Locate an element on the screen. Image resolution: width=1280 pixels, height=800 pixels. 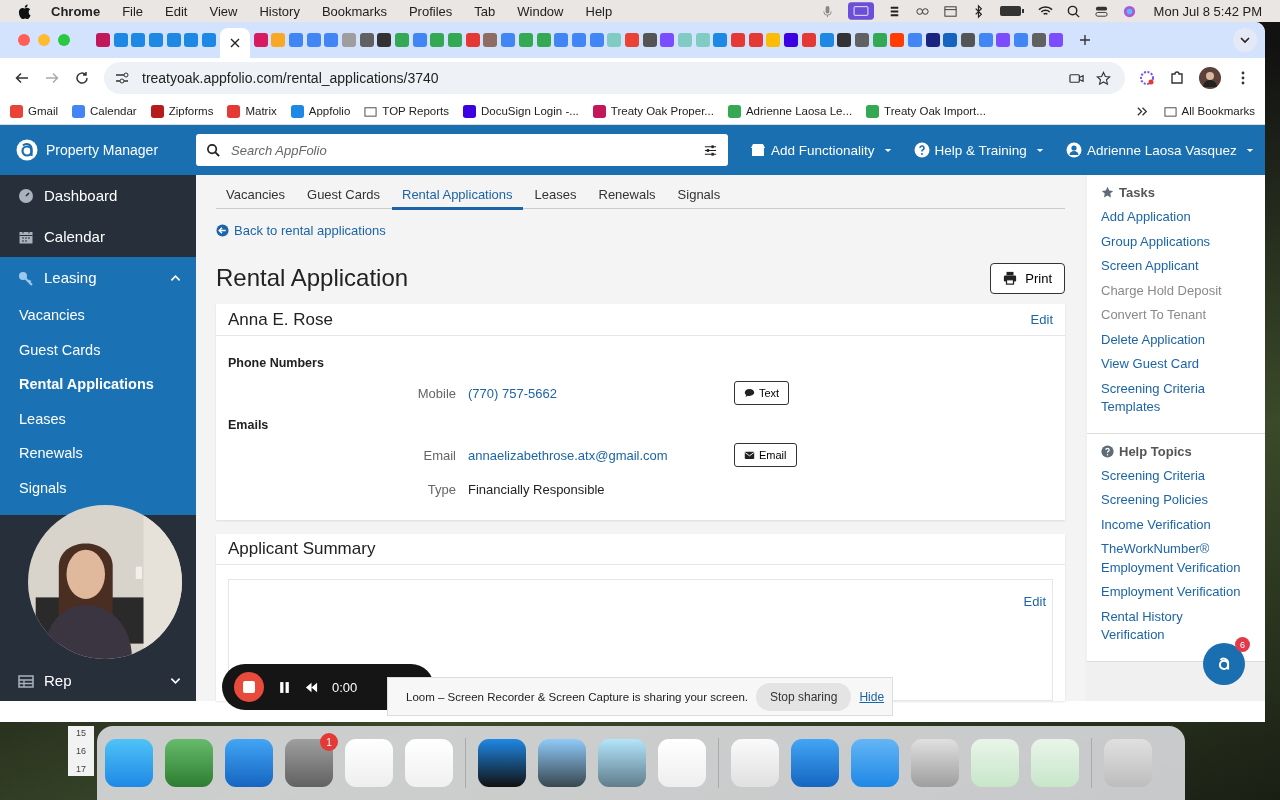
task-link: Delete Application is located at coordinates (1172, 339).